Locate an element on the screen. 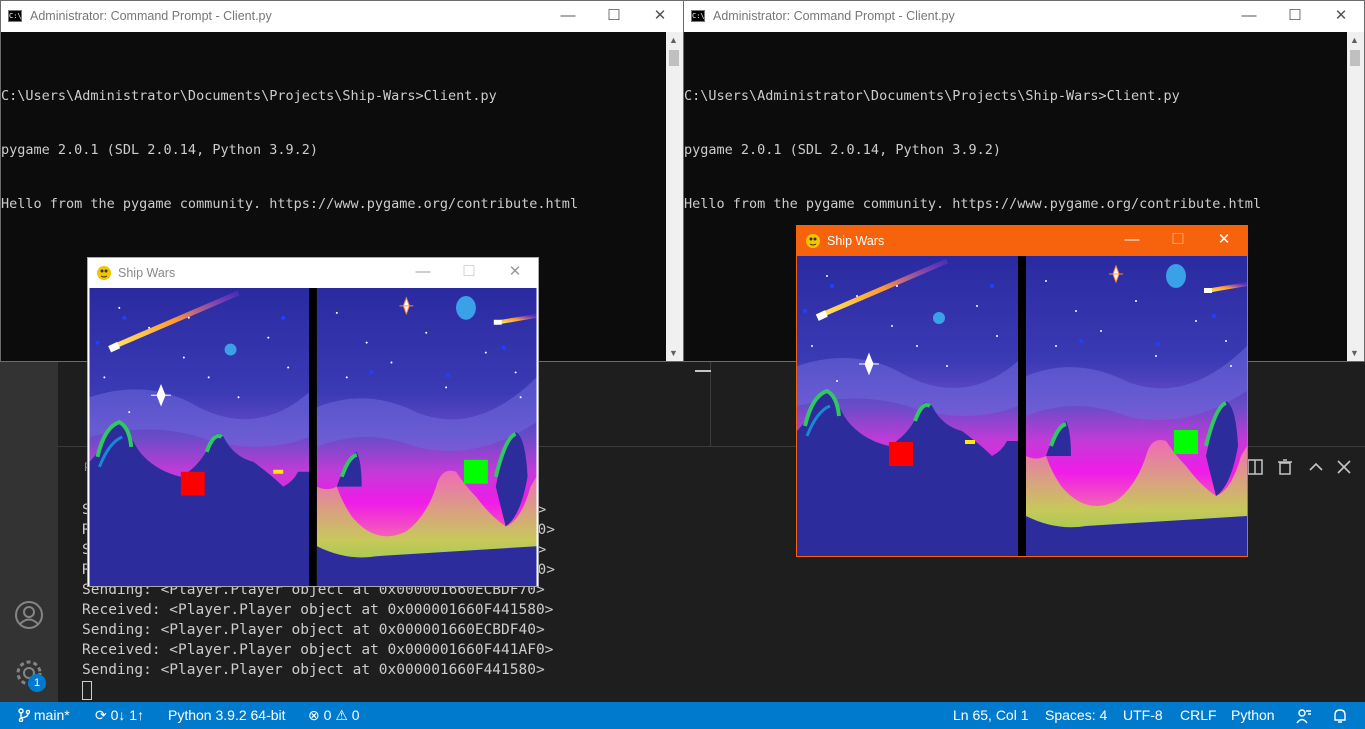 Image resolution: width=1365 pixels, height=729 pixels. warning-count: 0 is located at coordinates (355, 715).